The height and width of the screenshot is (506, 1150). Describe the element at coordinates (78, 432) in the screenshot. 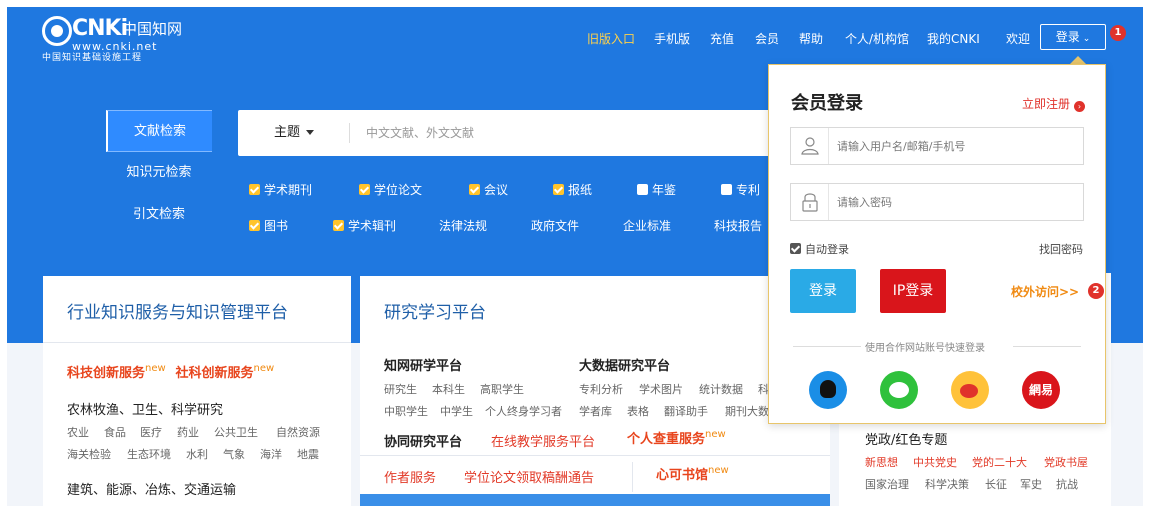

I see `link-agriculture: 农业` at that location.